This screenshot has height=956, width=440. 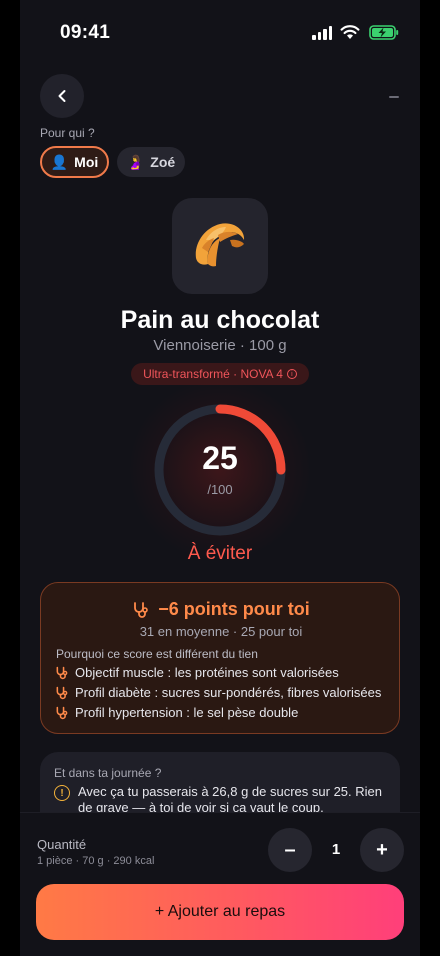 I want to click on food-subtitle: Viennoiserie · 100 g, so click(x=220, y=345).